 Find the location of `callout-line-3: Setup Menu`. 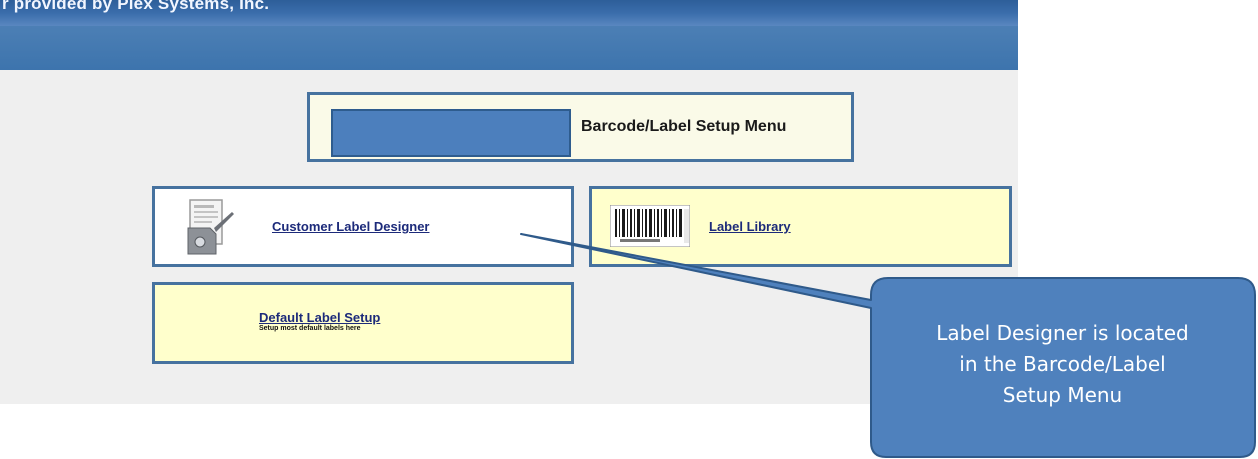

callout-line-3: Setup Menu is located at coordinates (1062, 395).